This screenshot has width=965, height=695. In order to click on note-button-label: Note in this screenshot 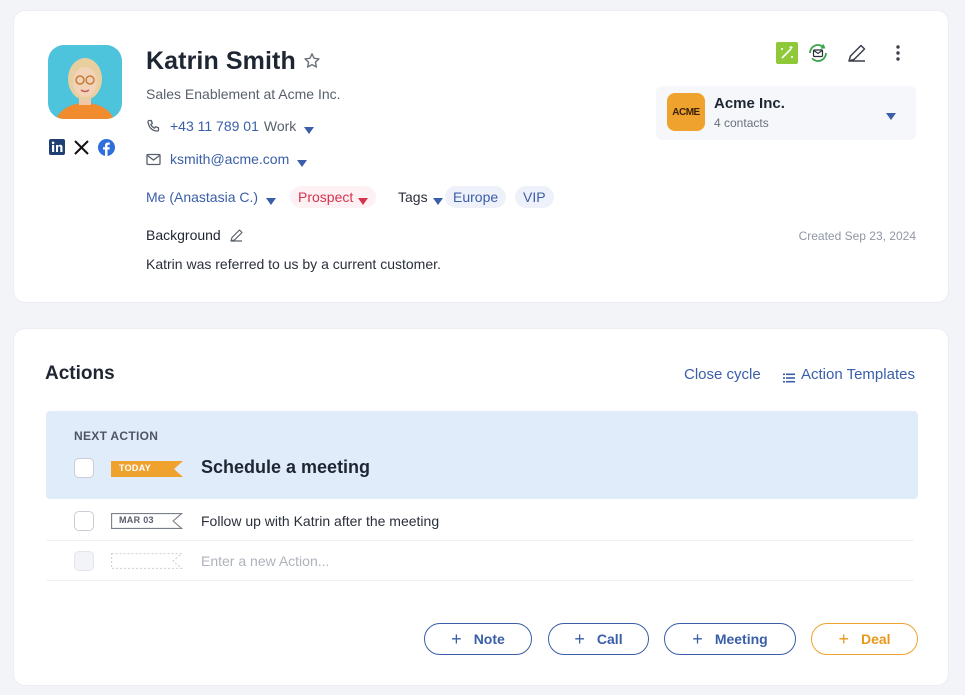, I will do `click(489, 639)`.